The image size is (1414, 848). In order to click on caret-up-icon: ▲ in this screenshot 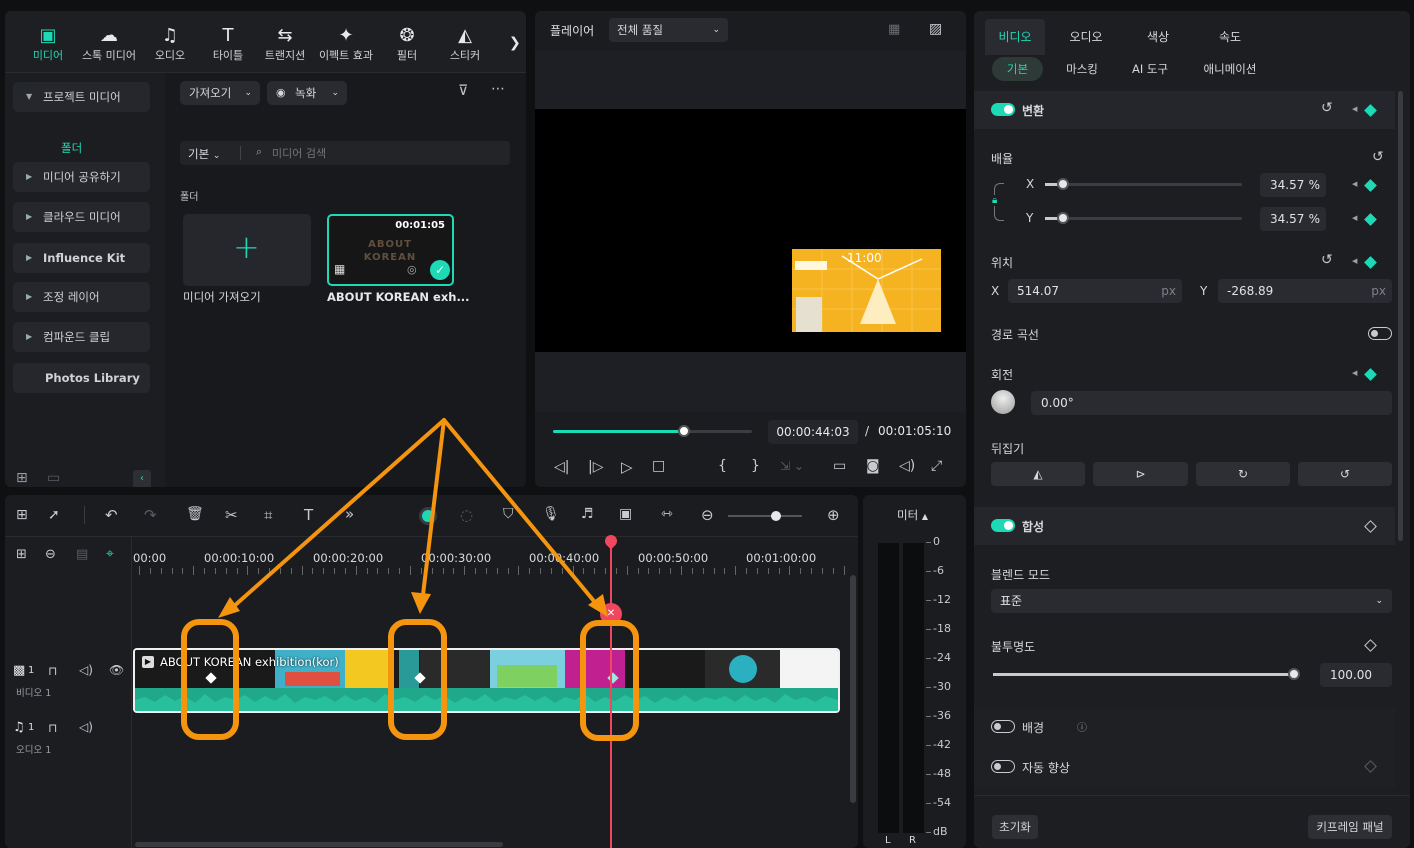, I will do `click(924, 516)`.